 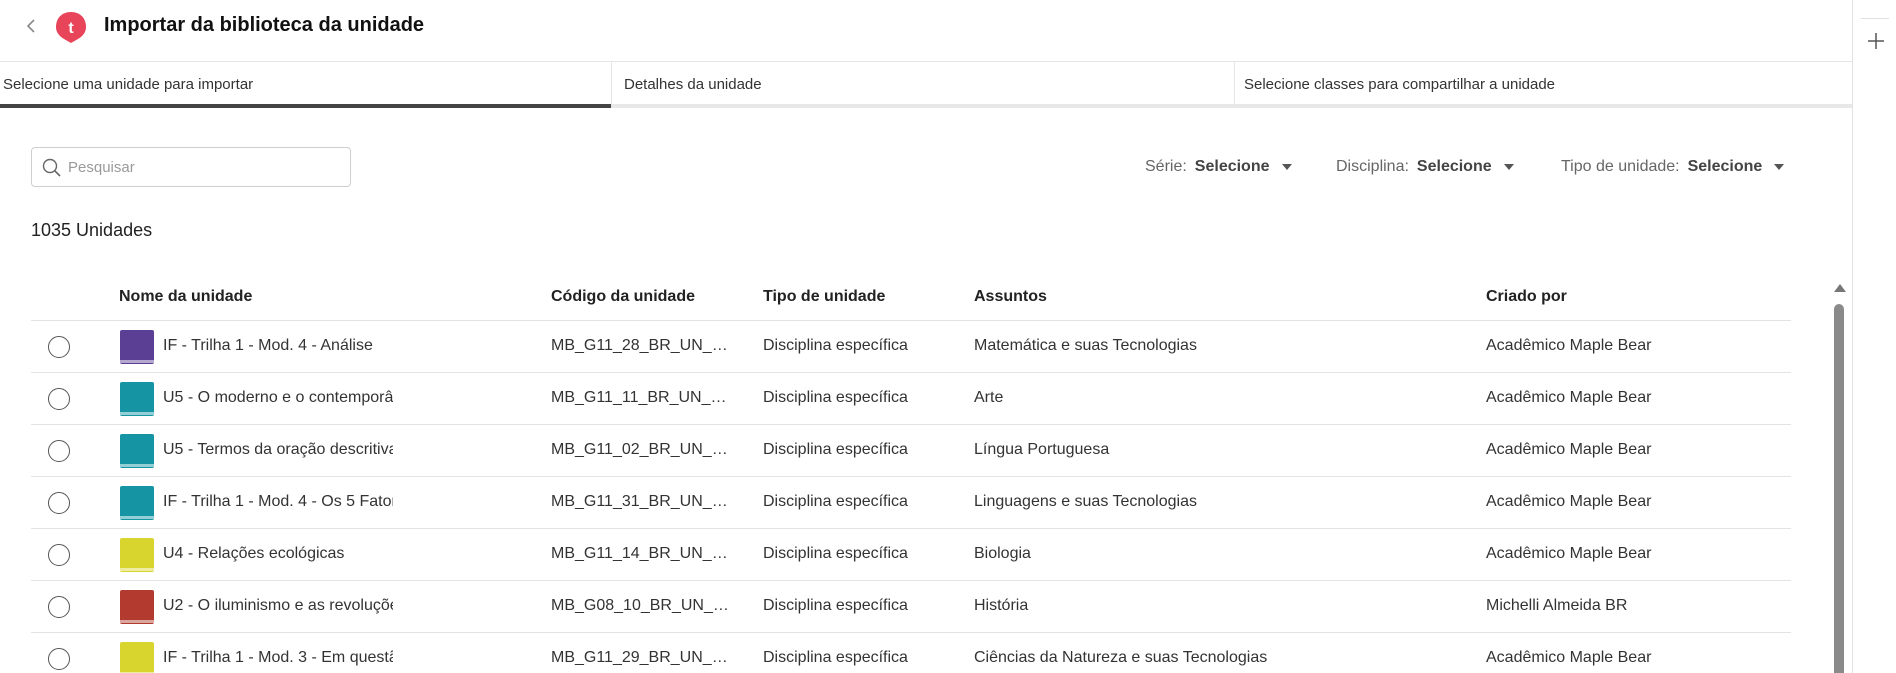 I want to click on column-header-code: Código da unidade, so click(x=623, y=297).